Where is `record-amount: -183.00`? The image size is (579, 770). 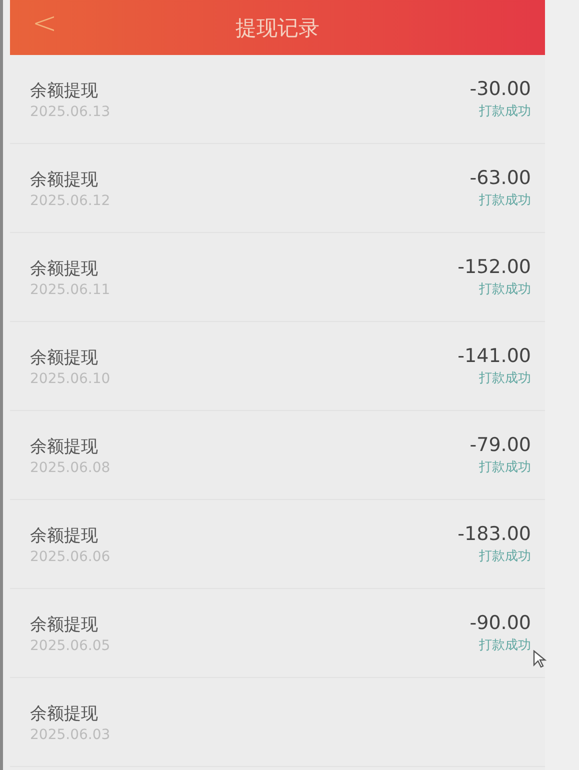
record-amount: -183.00 is located at coordinates (494, 534).